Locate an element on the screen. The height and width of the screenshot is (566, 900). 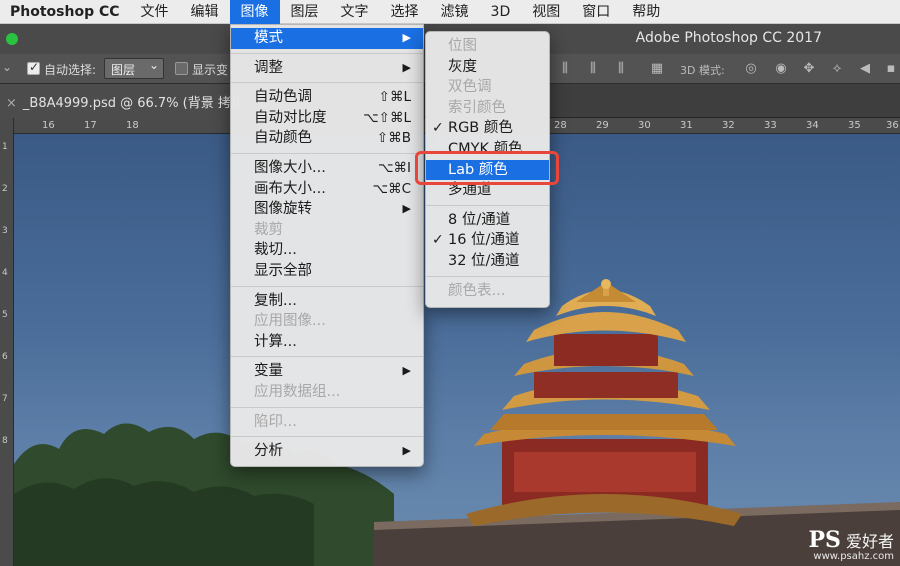
image-menu-item-6: 自动颜色 ⇧⌘B is located at coordinates (327, 138).